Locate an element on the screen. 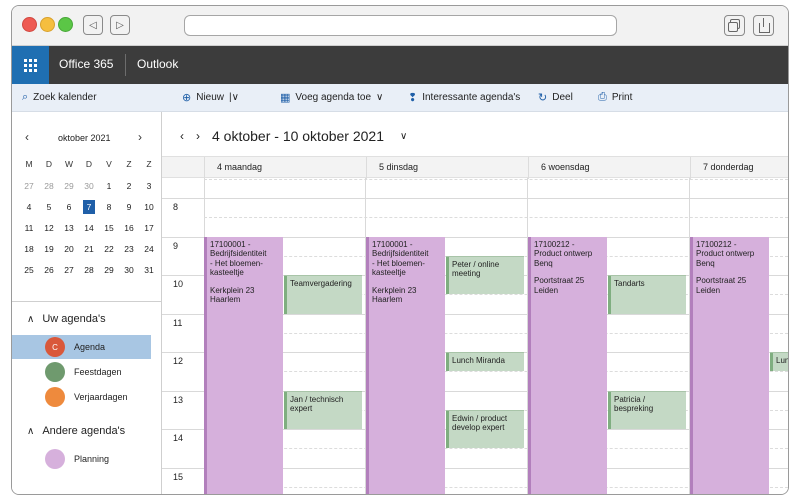  mini-calendar-day: 9 is located at coordinates (129, 206).